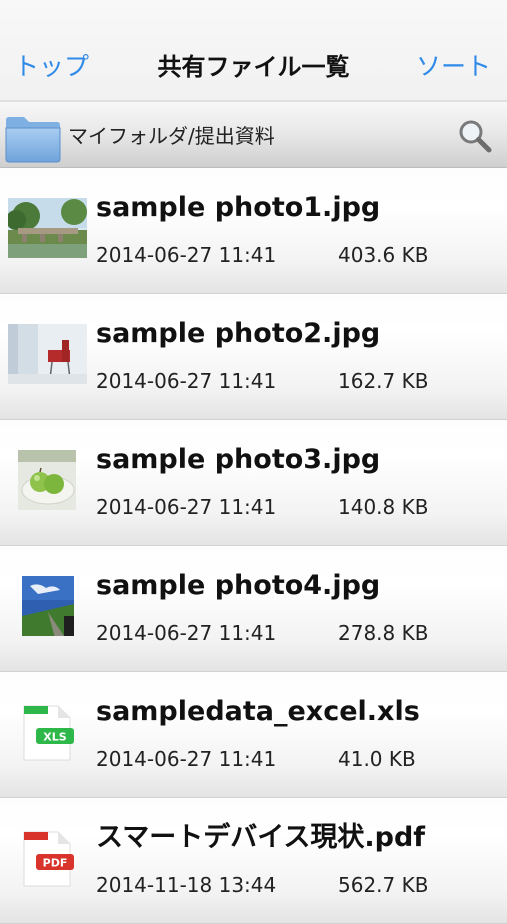  What do you see at coordinates (453, 67) in the screenshot?
I see `sort-button: ソート` at bounding box center [453, 67].